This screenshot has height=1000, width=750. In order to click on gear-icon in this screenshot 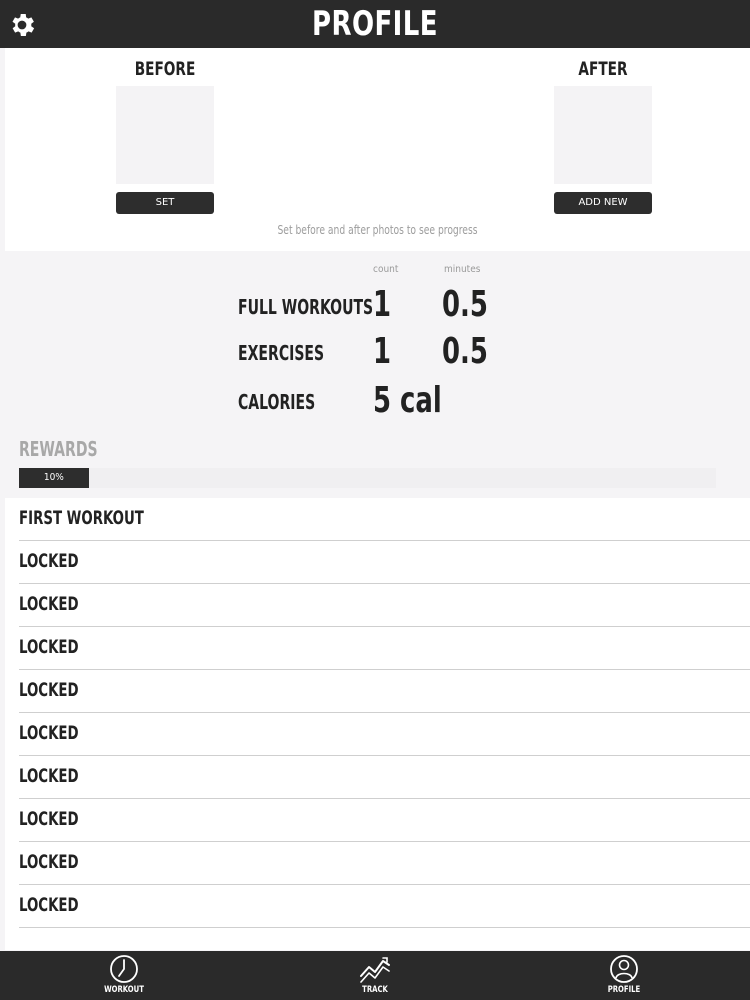, I will do `click(22, 25)`.